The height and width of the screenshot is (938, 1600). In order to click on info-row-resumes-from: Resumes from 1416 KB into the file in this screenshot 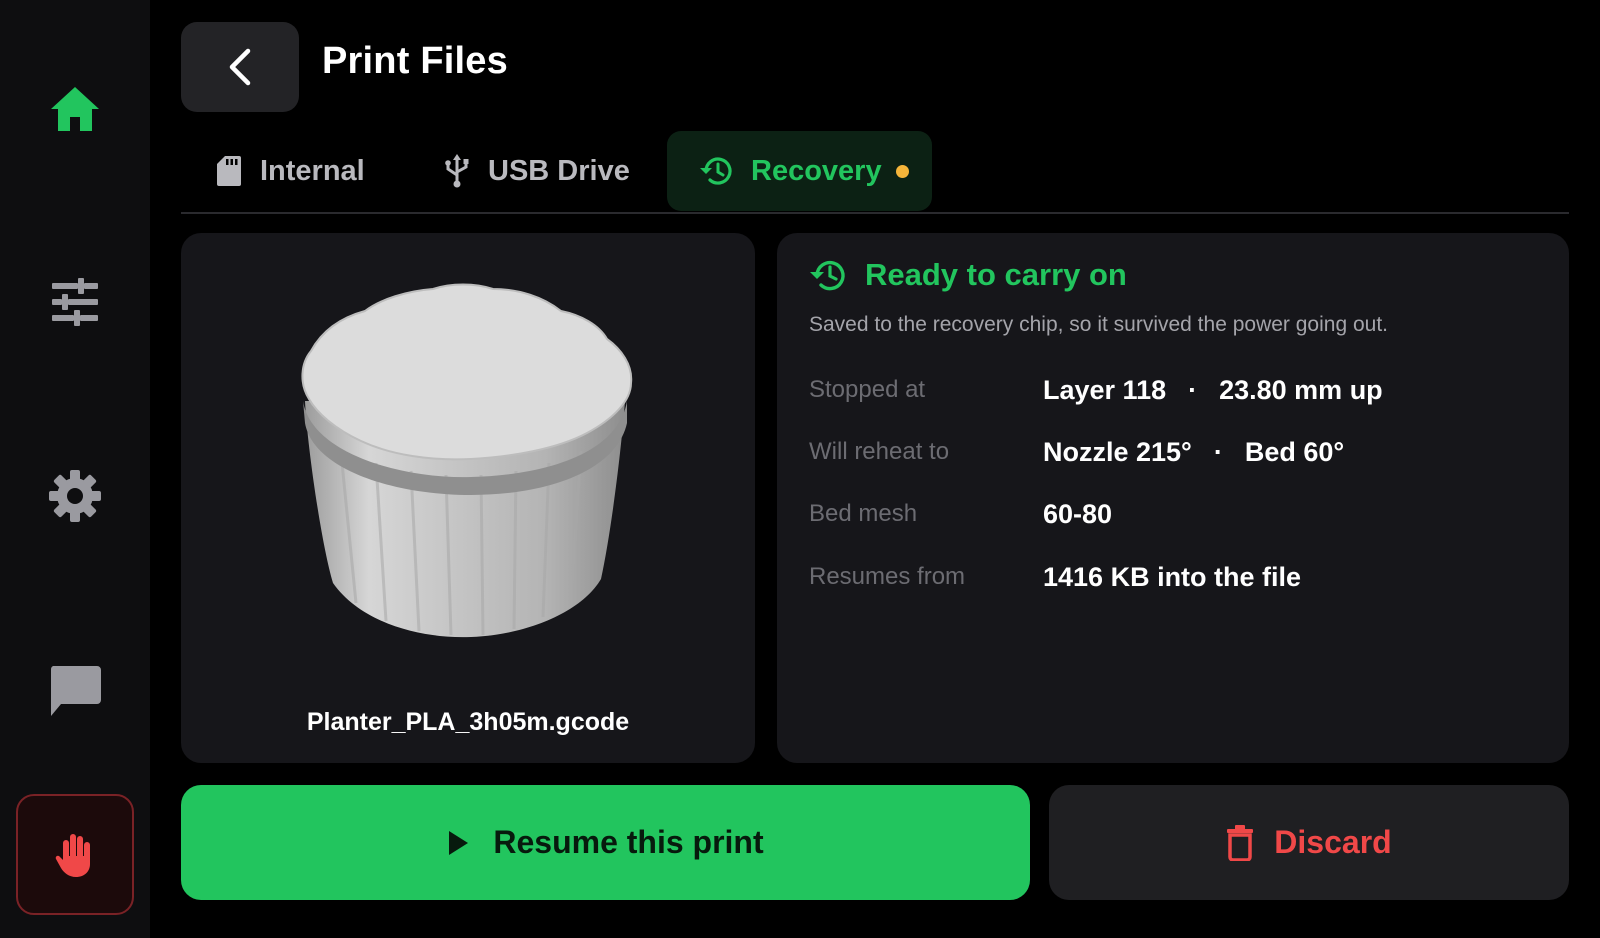, I will do `click(1055, 577)`.